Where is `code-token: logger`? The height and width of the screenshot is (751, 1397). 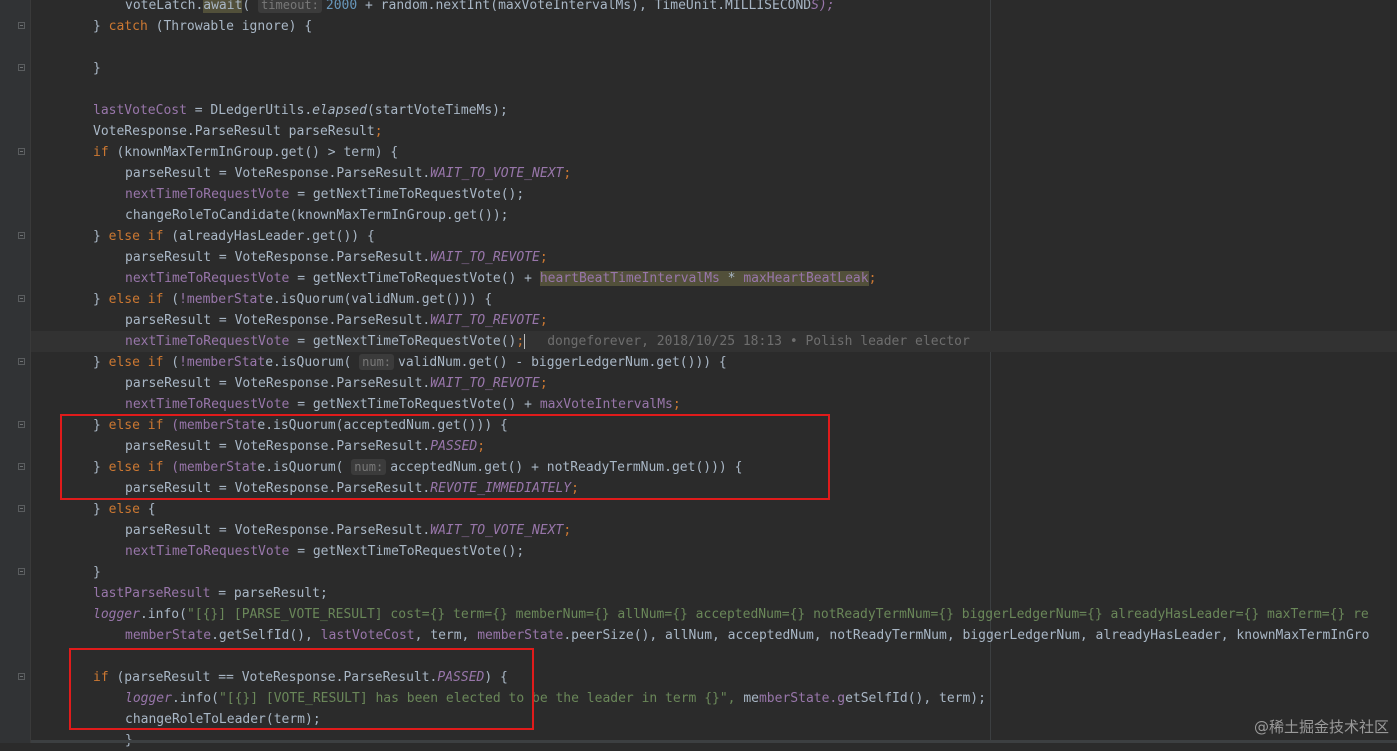
code-token: logger is located at coordinates (116, 614).